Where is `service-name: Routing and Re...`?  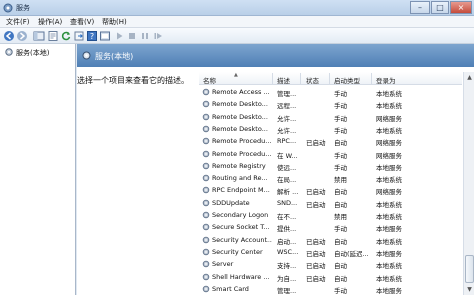
service-name: Routing and Re... is located at coordinates (240, 178).